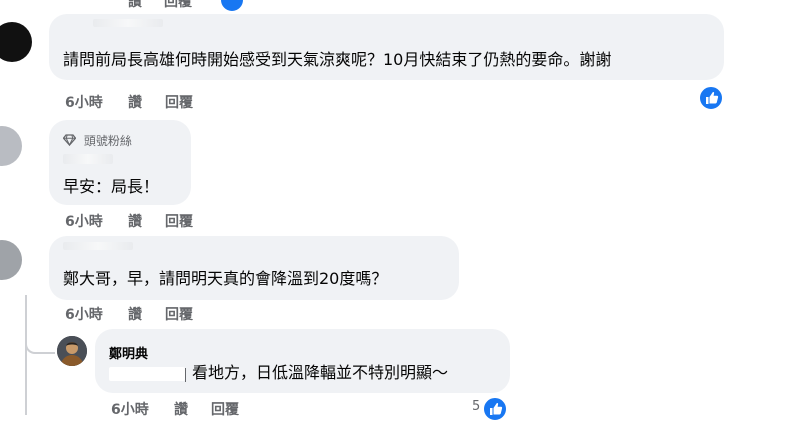 This screenshot has height=424, width=800. I want to click on like-reaction-badge, so click(711, 98).